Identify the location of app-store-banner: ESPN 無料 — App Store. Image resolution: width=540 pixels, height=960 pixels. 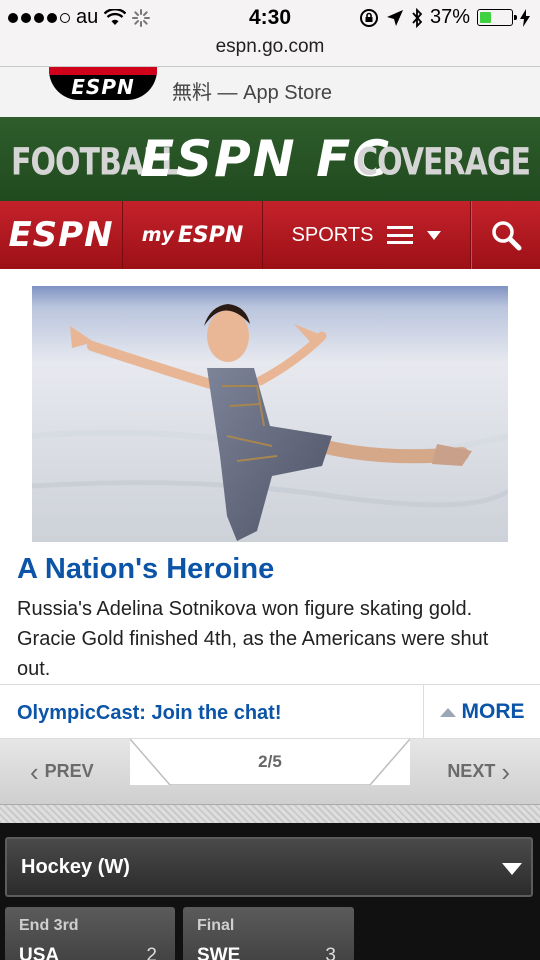
(270, 92).